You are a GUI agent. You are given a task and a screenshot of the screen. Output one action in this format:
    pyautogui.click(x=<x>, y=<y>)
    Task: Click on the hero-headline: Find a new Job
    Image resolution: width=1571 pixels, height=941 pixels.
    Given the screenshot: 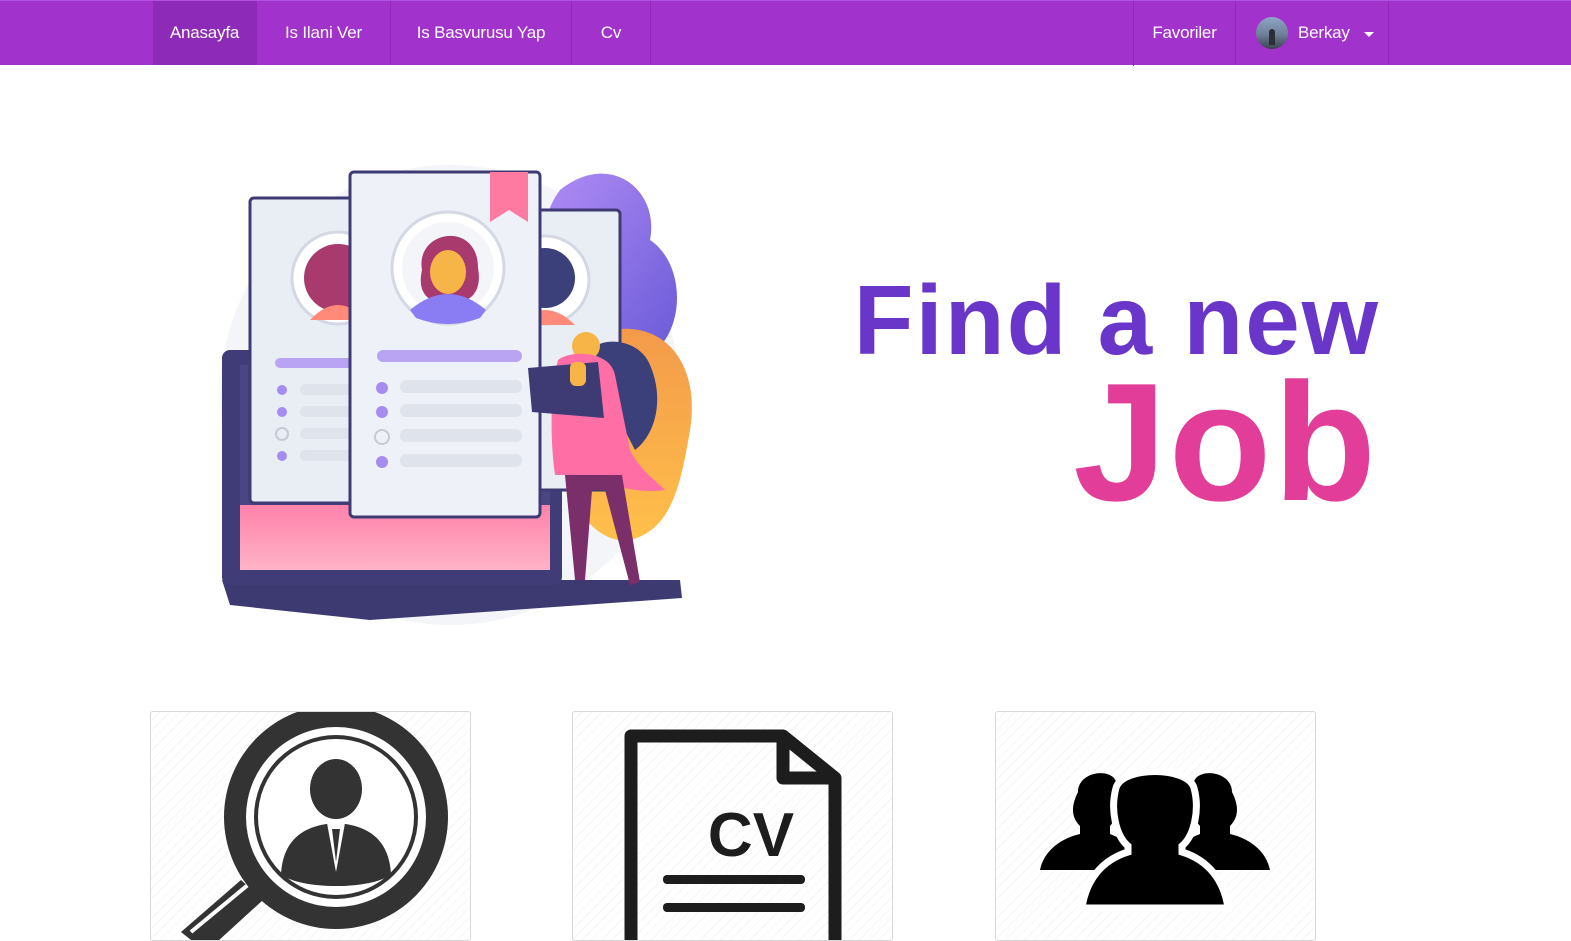 What is the action you would take?
    pyautogui.click(x=1117, y=403)
    